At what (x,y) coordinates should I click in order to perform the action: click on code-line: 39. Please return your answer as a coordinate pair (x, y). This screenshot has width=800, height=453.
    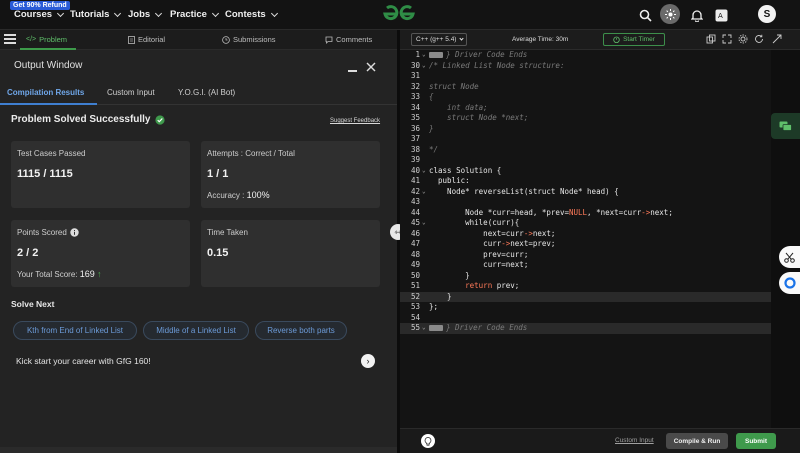
    Looking at the image, I should click on (585, 160).